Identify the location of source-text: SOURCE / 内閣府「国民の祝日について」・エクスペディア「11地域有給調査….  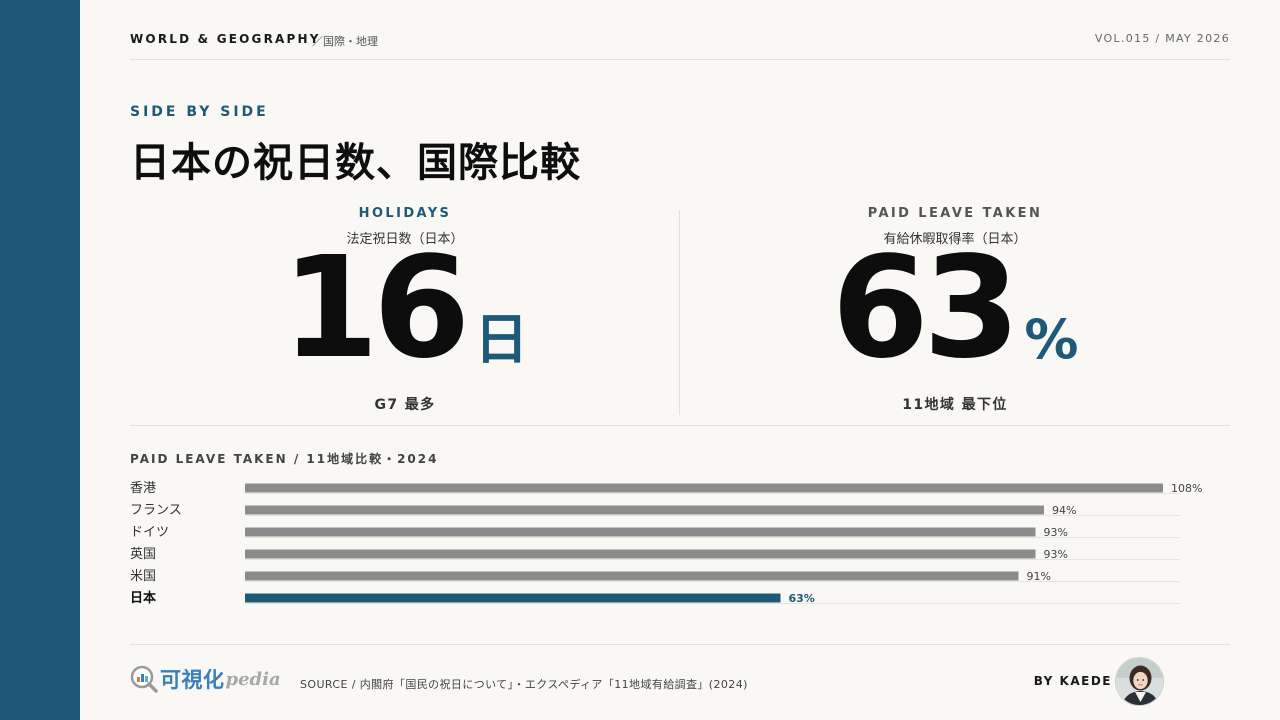
(524, 684).